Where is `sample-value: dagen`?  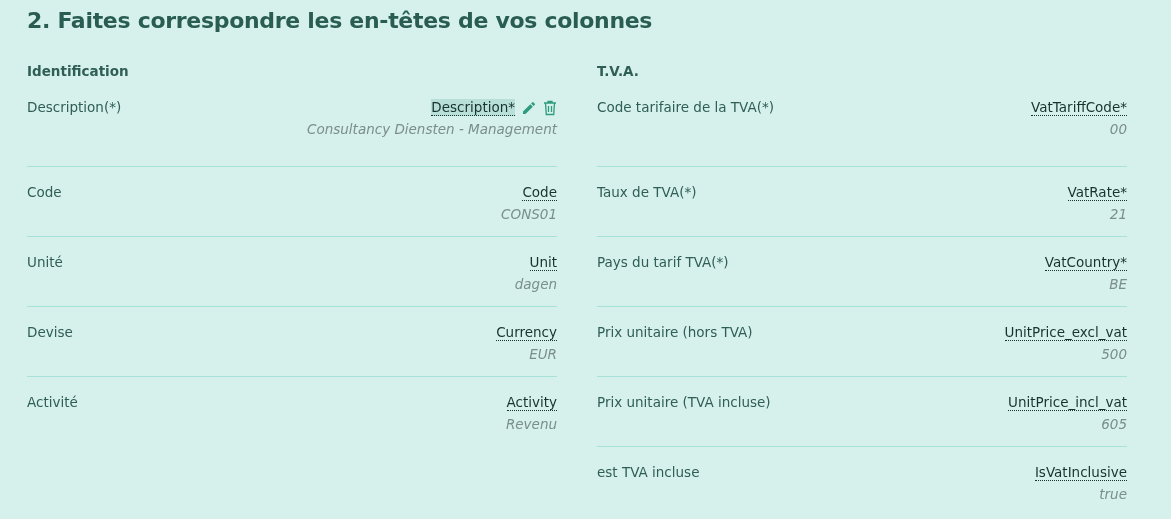 sample-value: dagen is located at coordinates (535, 284).